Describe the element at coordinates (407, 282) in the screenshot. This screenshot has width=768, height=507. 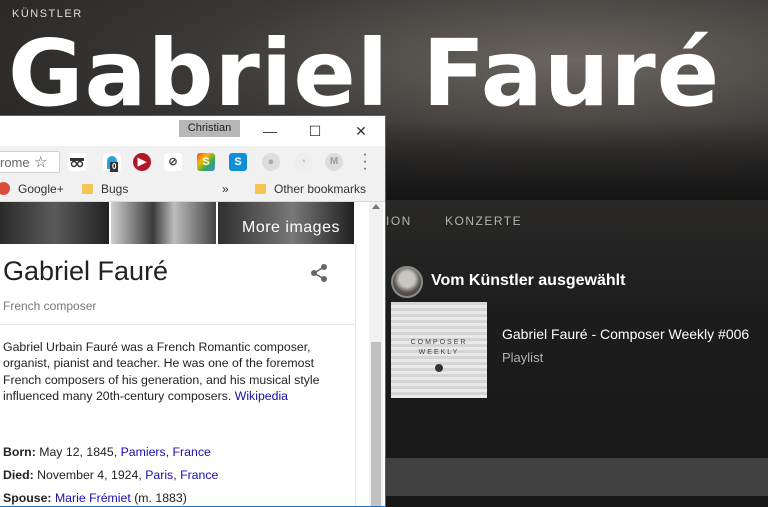
I see `artist-pick-avatar` at that location.